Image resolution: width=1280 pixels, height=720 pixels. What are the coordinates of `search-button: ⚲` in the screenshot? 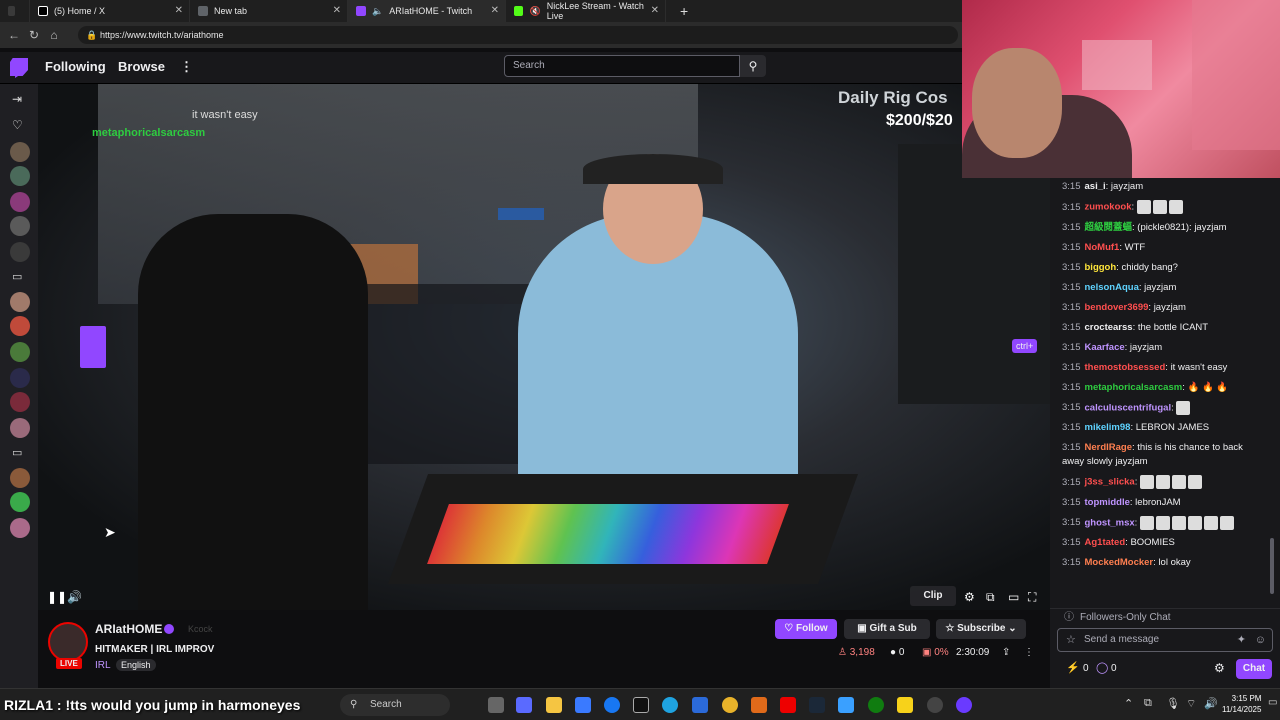 It's located at (753, 66).